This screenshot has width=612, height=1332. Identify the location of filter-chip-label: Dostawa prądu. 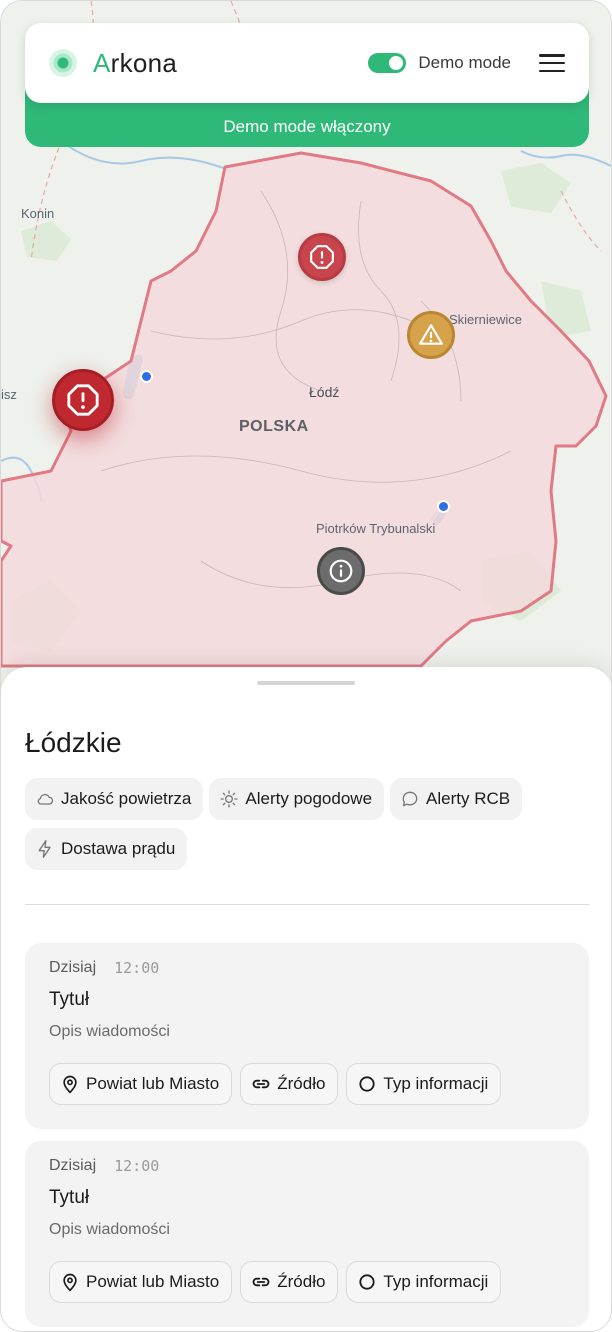
(118, 848).